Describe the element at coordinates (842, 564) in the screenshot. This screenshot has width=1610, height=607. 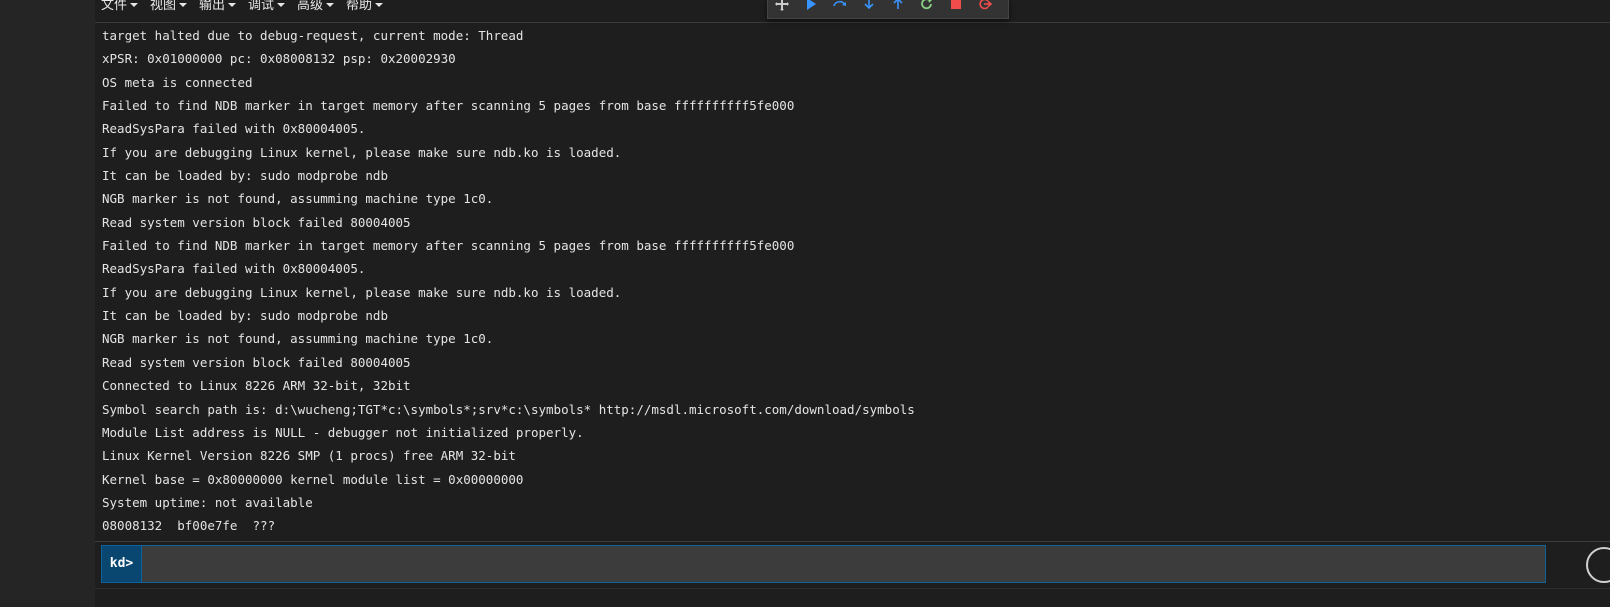
I see `command-input` at that location.